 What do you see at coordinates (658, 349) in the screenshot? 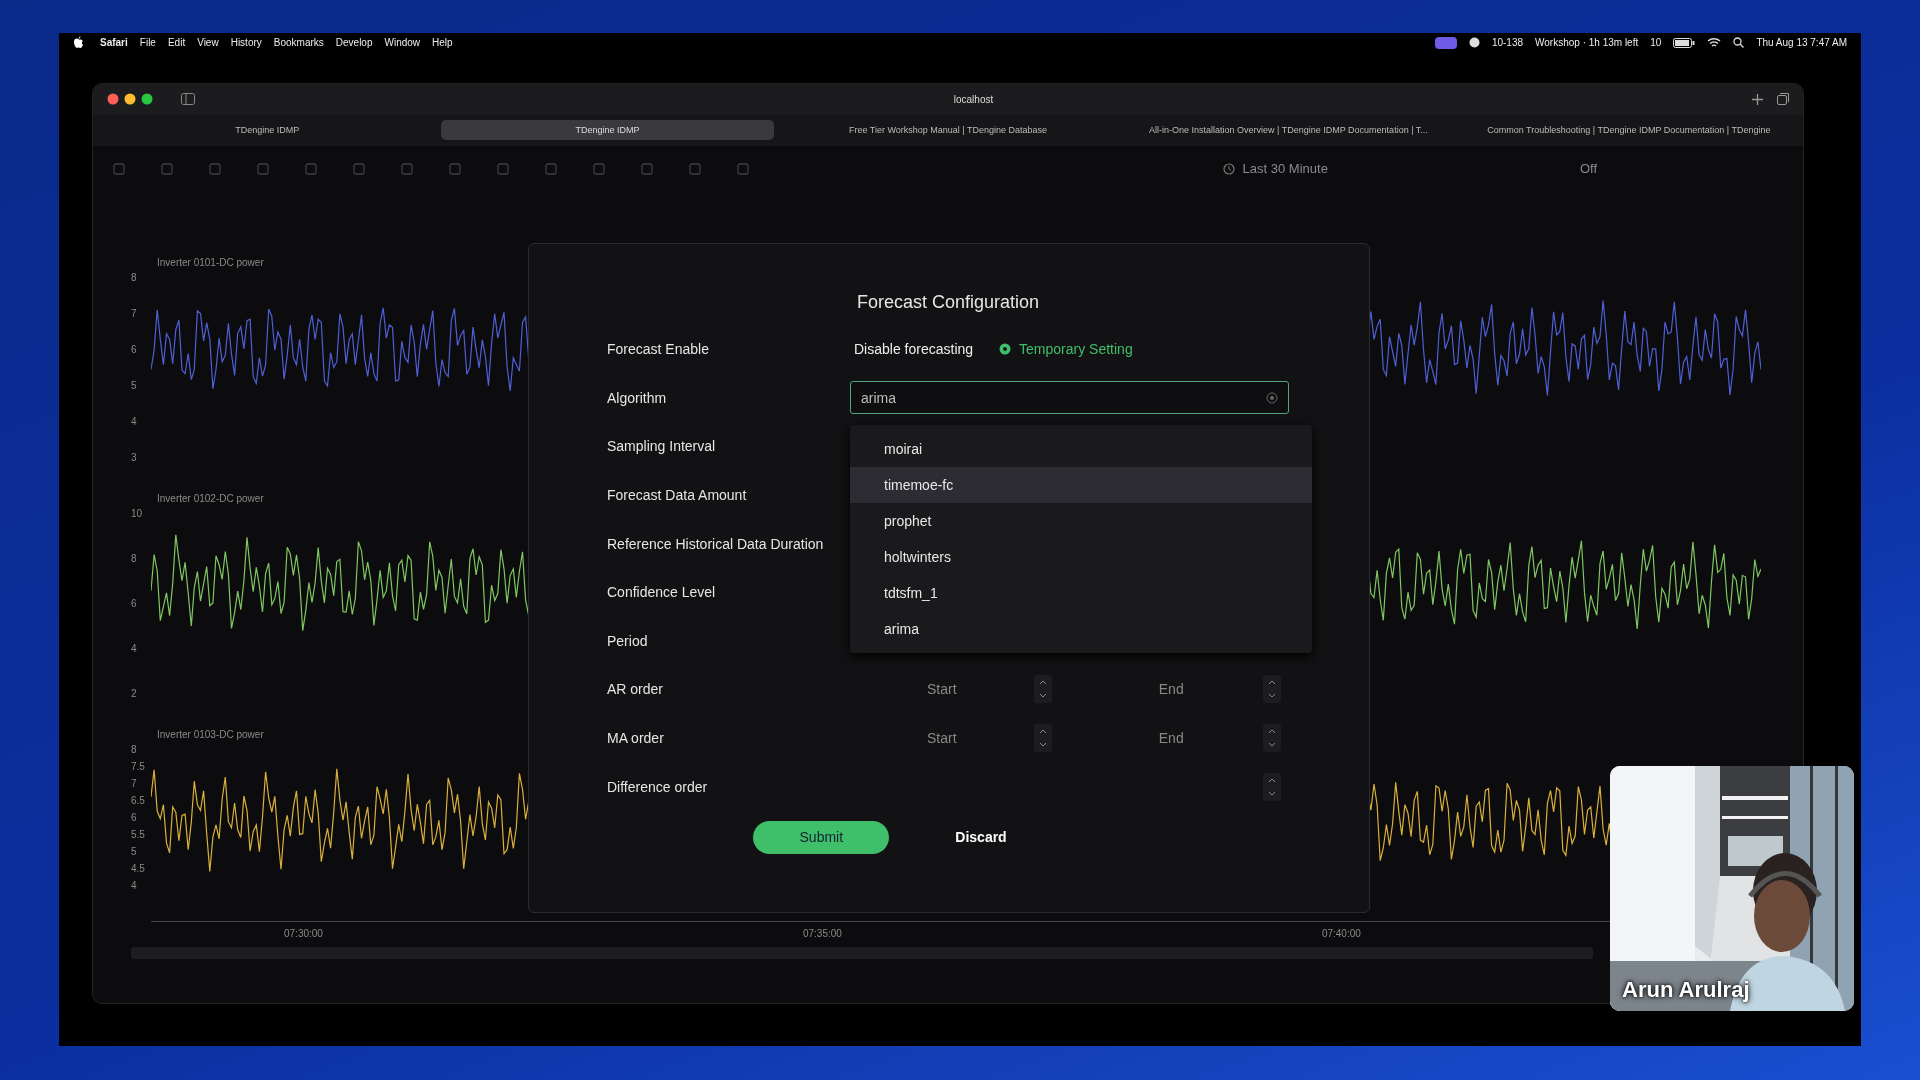
I see `field-label: Forecast Enable` at bounding box center [658, 349].